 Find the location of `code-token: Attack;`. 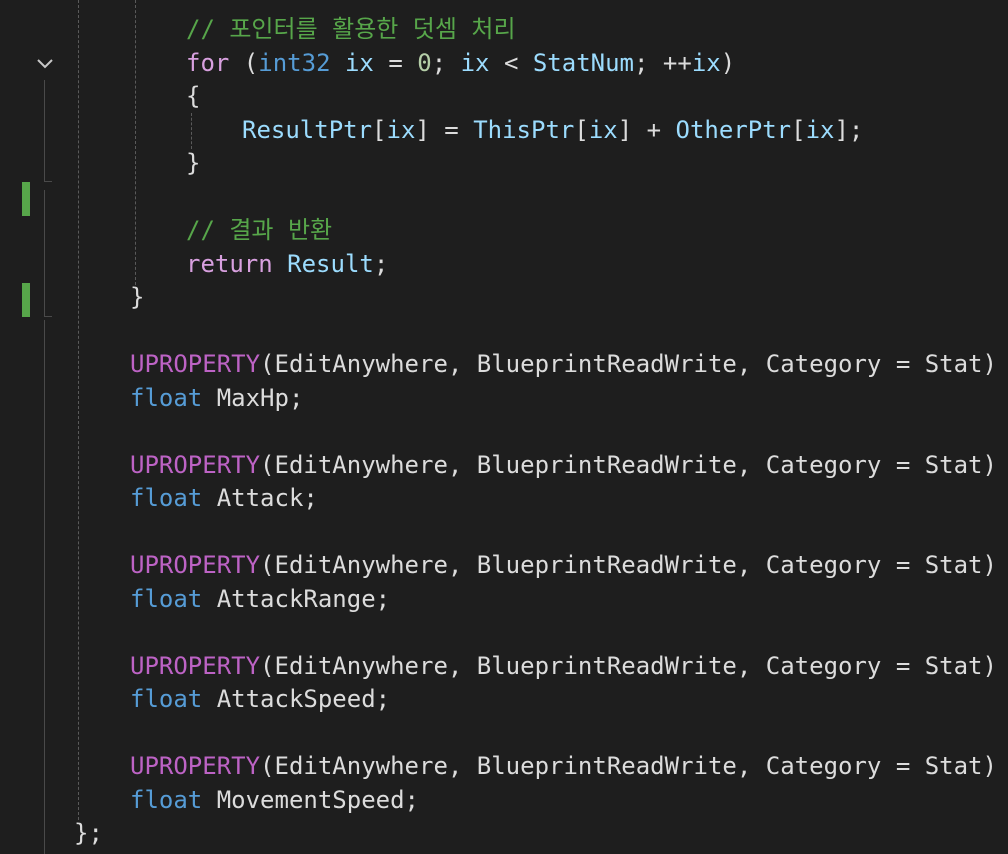

code-token: Attack; is located at coordinates (260, 498).